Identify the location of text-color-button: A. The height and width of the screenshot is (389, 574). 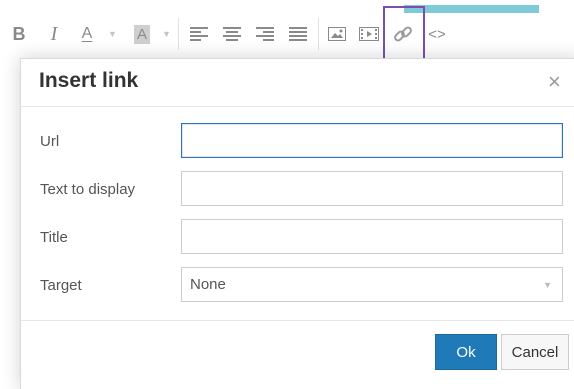
(87, 34).